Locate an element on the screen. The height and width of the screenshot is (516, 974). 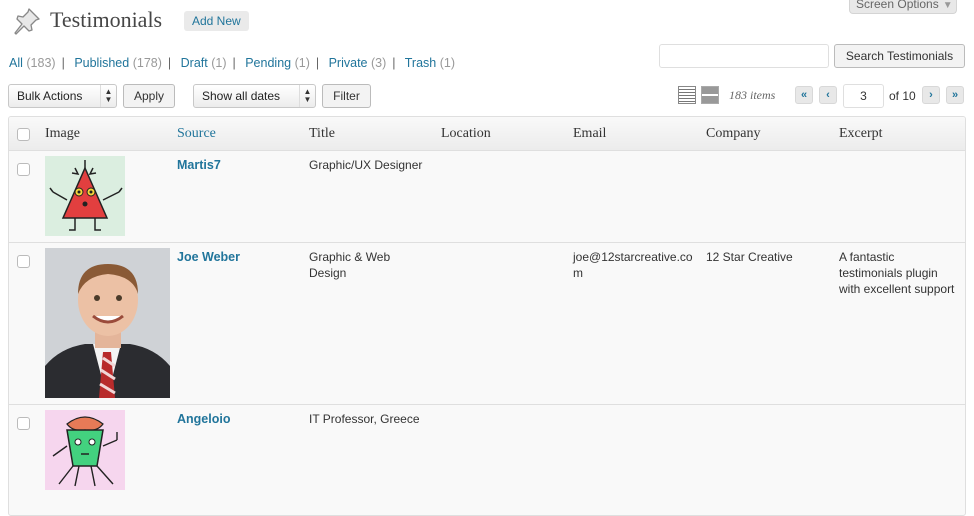
status-link-pending: Pending is located at coordinates (268, 63).